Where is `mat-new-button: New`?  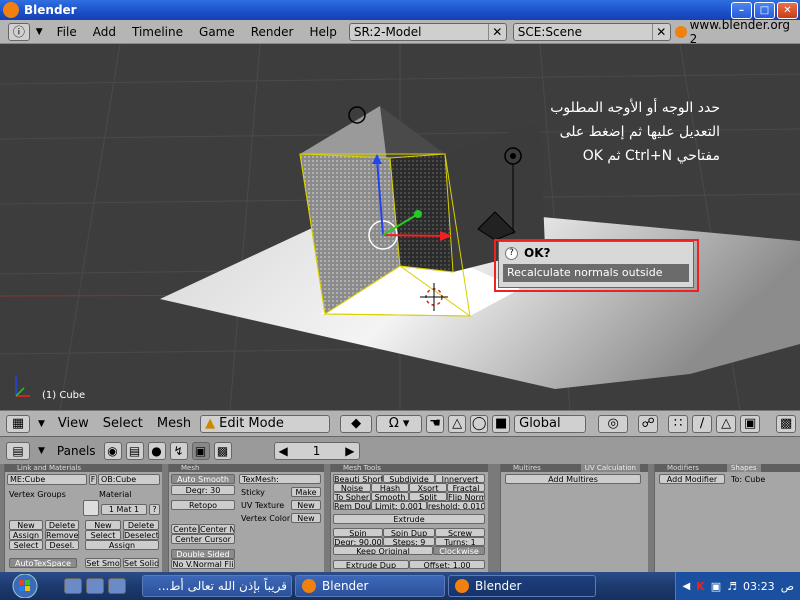 mat-new-button: New is located at coordinates (103, 525).